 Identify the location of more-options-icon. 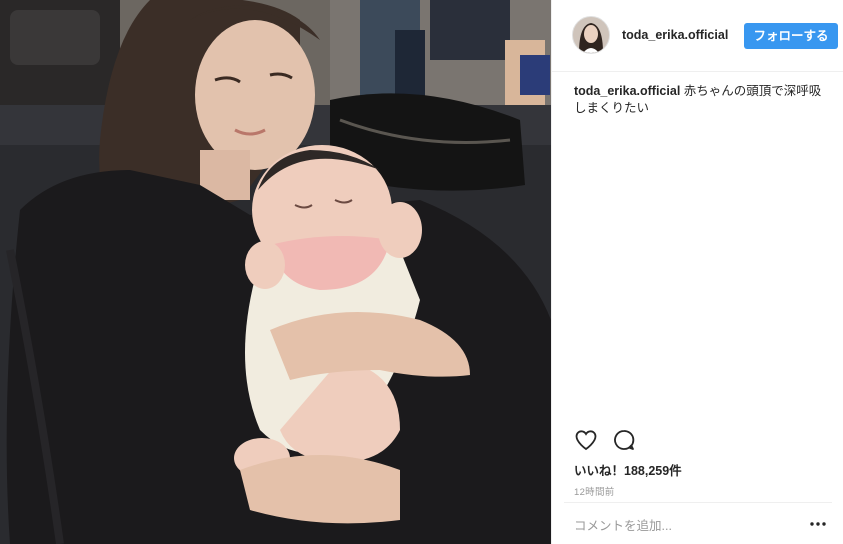
(818, 524).